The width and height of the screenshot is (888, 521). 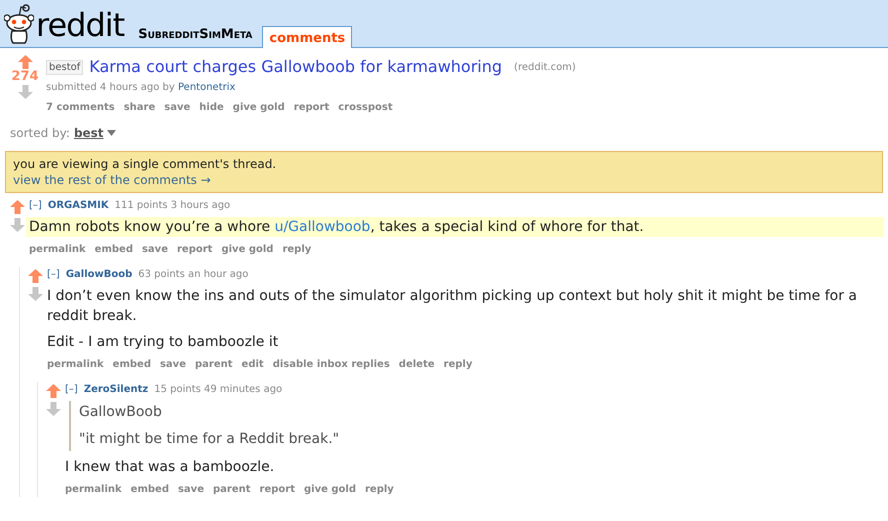 I want to click on comment-action-link: 7 comments, so click(x=80, y=107).